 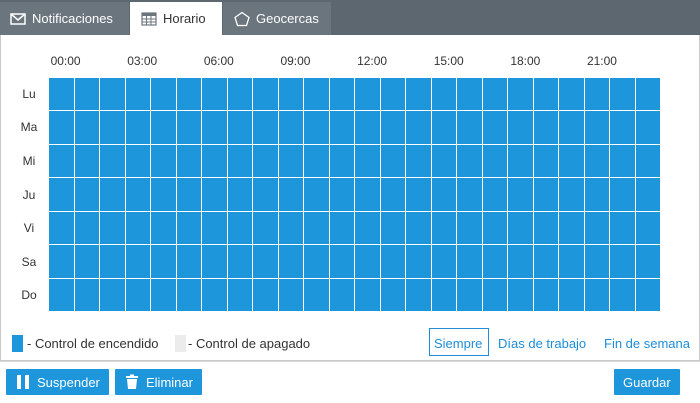 I want to click on tab-geofences: Geocercas, so click(x=277, y=18).